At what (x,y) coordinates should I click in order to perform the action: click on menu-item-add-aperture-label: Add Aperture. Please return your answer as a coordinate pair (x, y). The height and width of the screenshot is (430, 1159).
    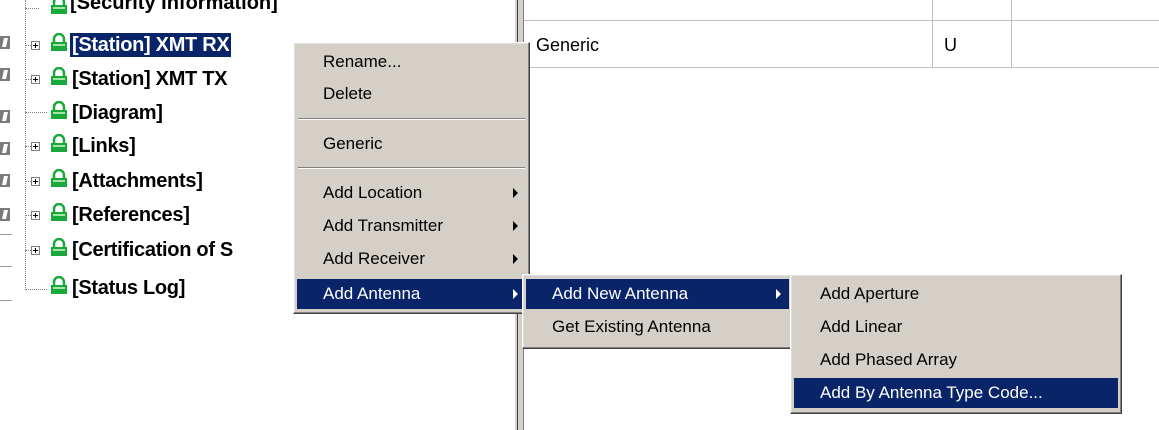
    Looking at the image, I should click on (870, 293).